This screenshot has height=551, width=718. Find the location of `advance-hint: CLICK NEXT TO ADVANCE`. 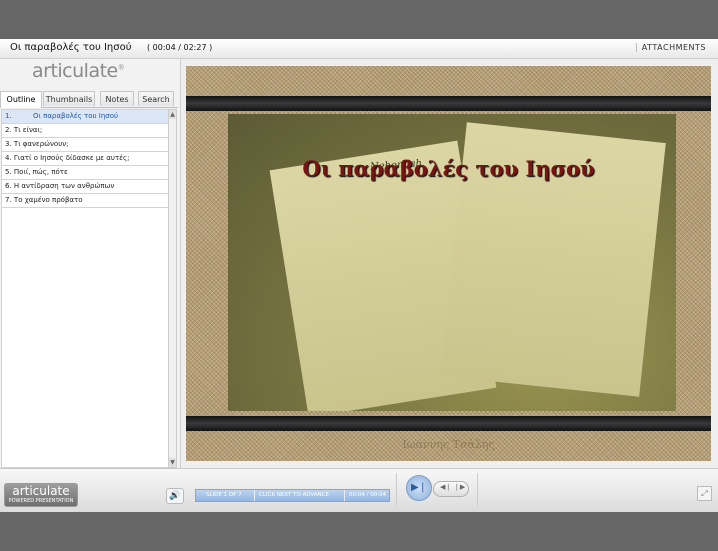

advance-hint: CLICK NEXT TO ADVANCE is located at coordinates (294, 495).